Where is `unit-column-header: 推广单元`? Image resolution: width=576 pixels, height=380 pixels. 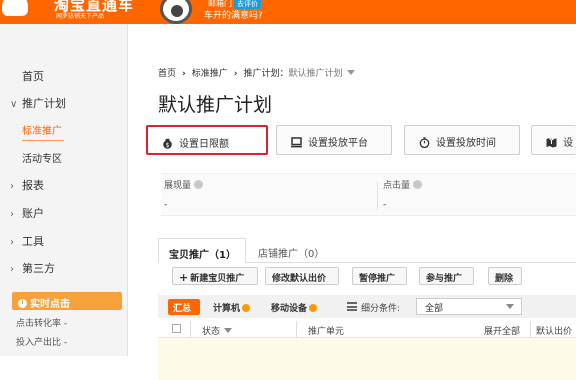 unit-column-header: 推广单元 is located at coordinates (326, 332).